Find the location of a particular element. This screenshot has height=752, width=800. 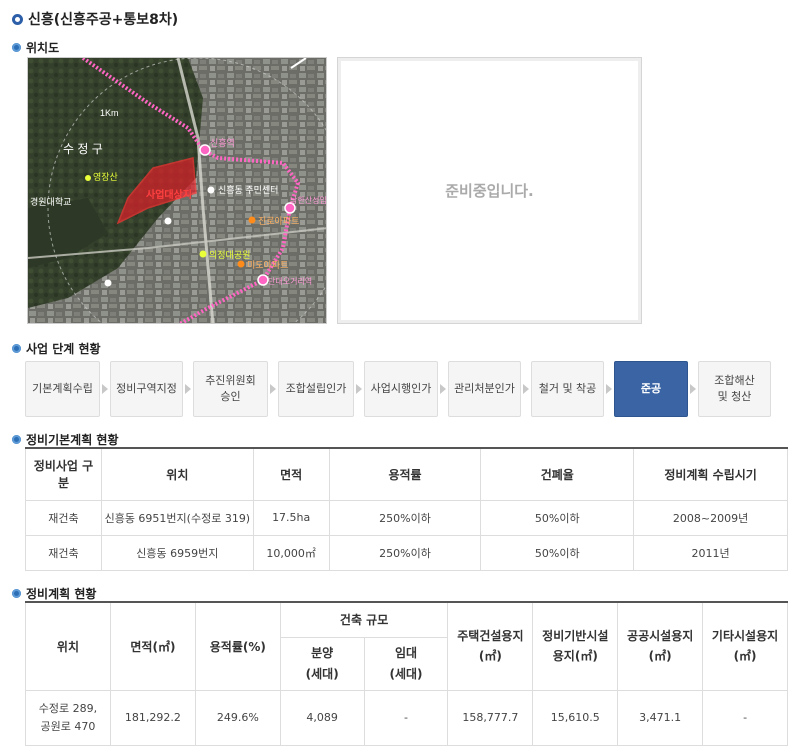

stage-step: 기본계획수립 is located at coordinates (62, 389).